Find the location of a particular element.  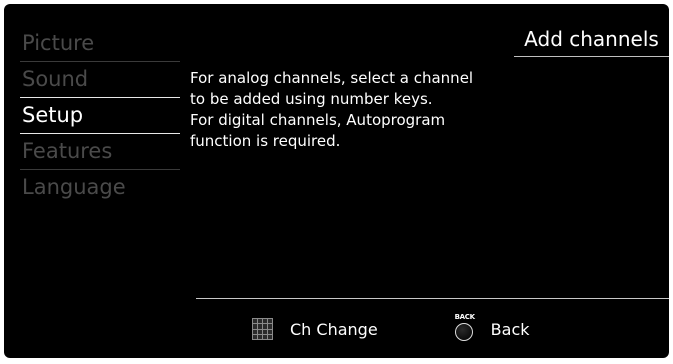

ch-change-label: Ch Change is located at coordinates (334, 329).